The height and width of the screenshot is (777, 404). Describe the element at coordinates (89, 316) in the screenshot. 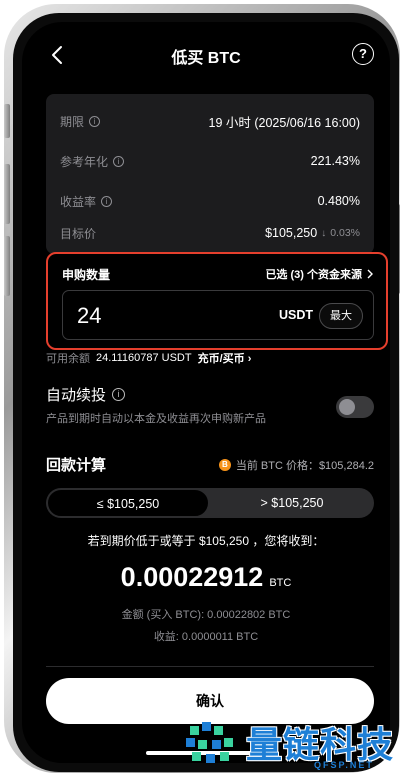

I see `amount-value: 24` at that location.